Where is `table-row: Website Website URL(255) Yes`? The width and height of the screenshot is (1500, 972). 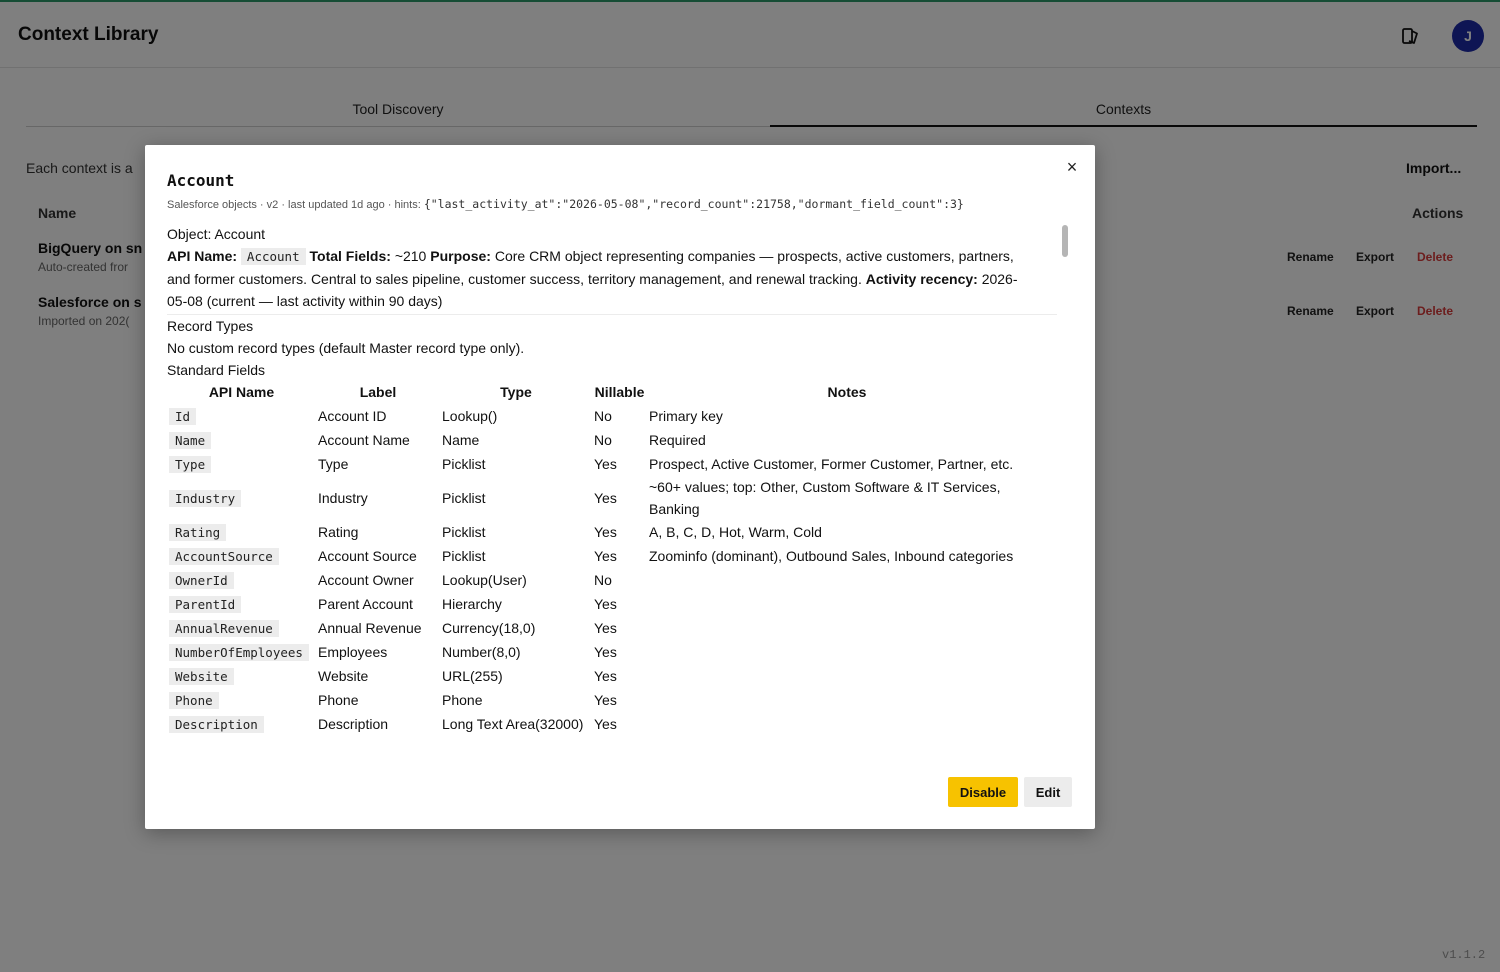 table-row: Website Website URL(255) Yes is located at coordinates (607, 676).